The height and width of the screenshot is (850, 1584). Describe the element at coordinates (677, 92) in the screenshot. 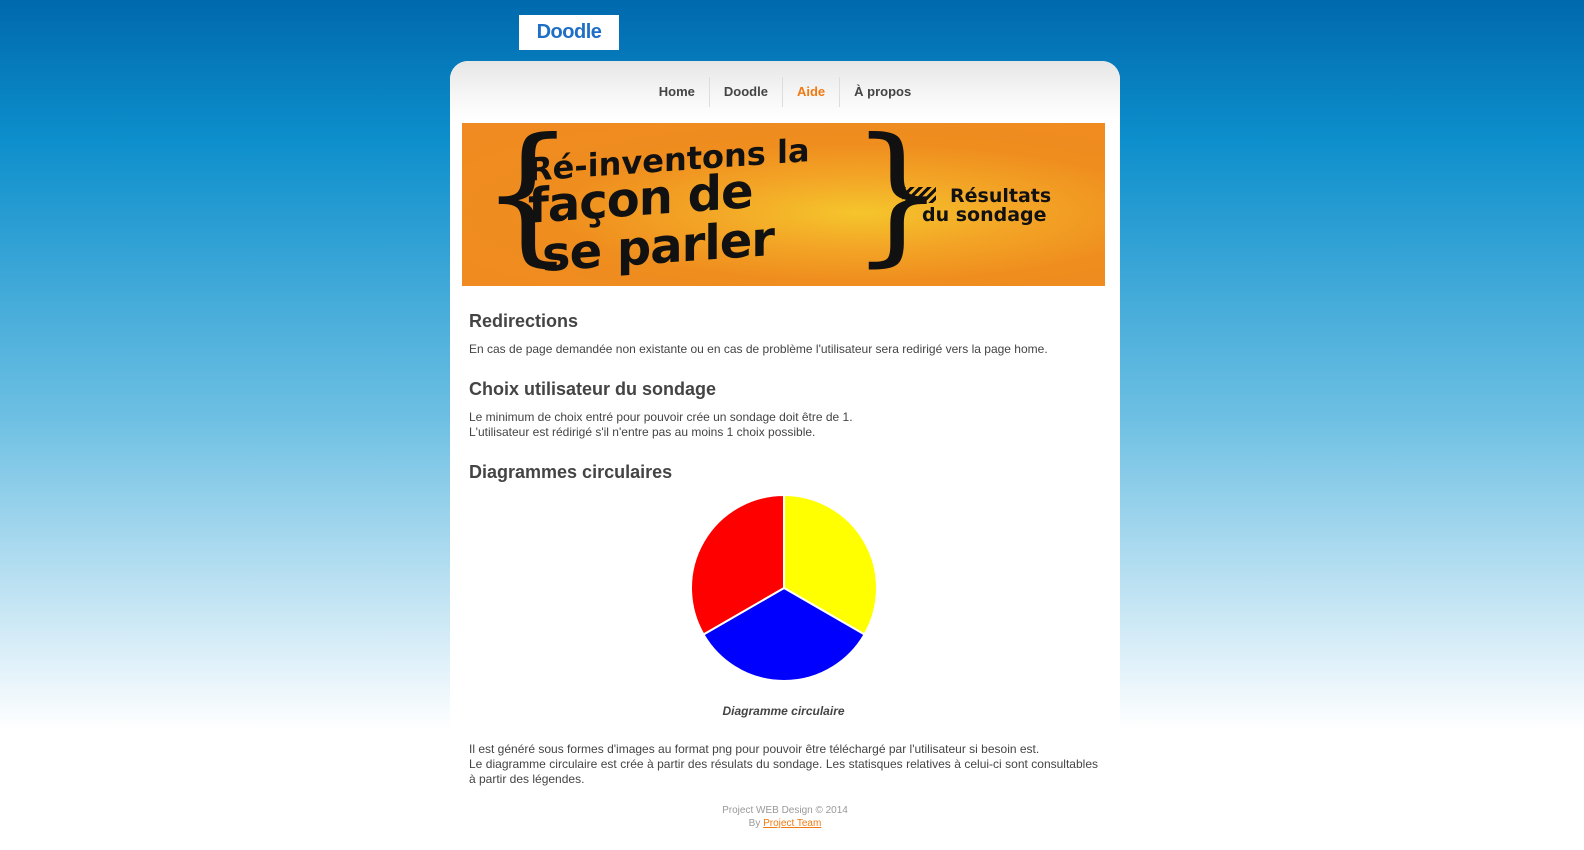

I see `nav-item-home: Home` at that location.